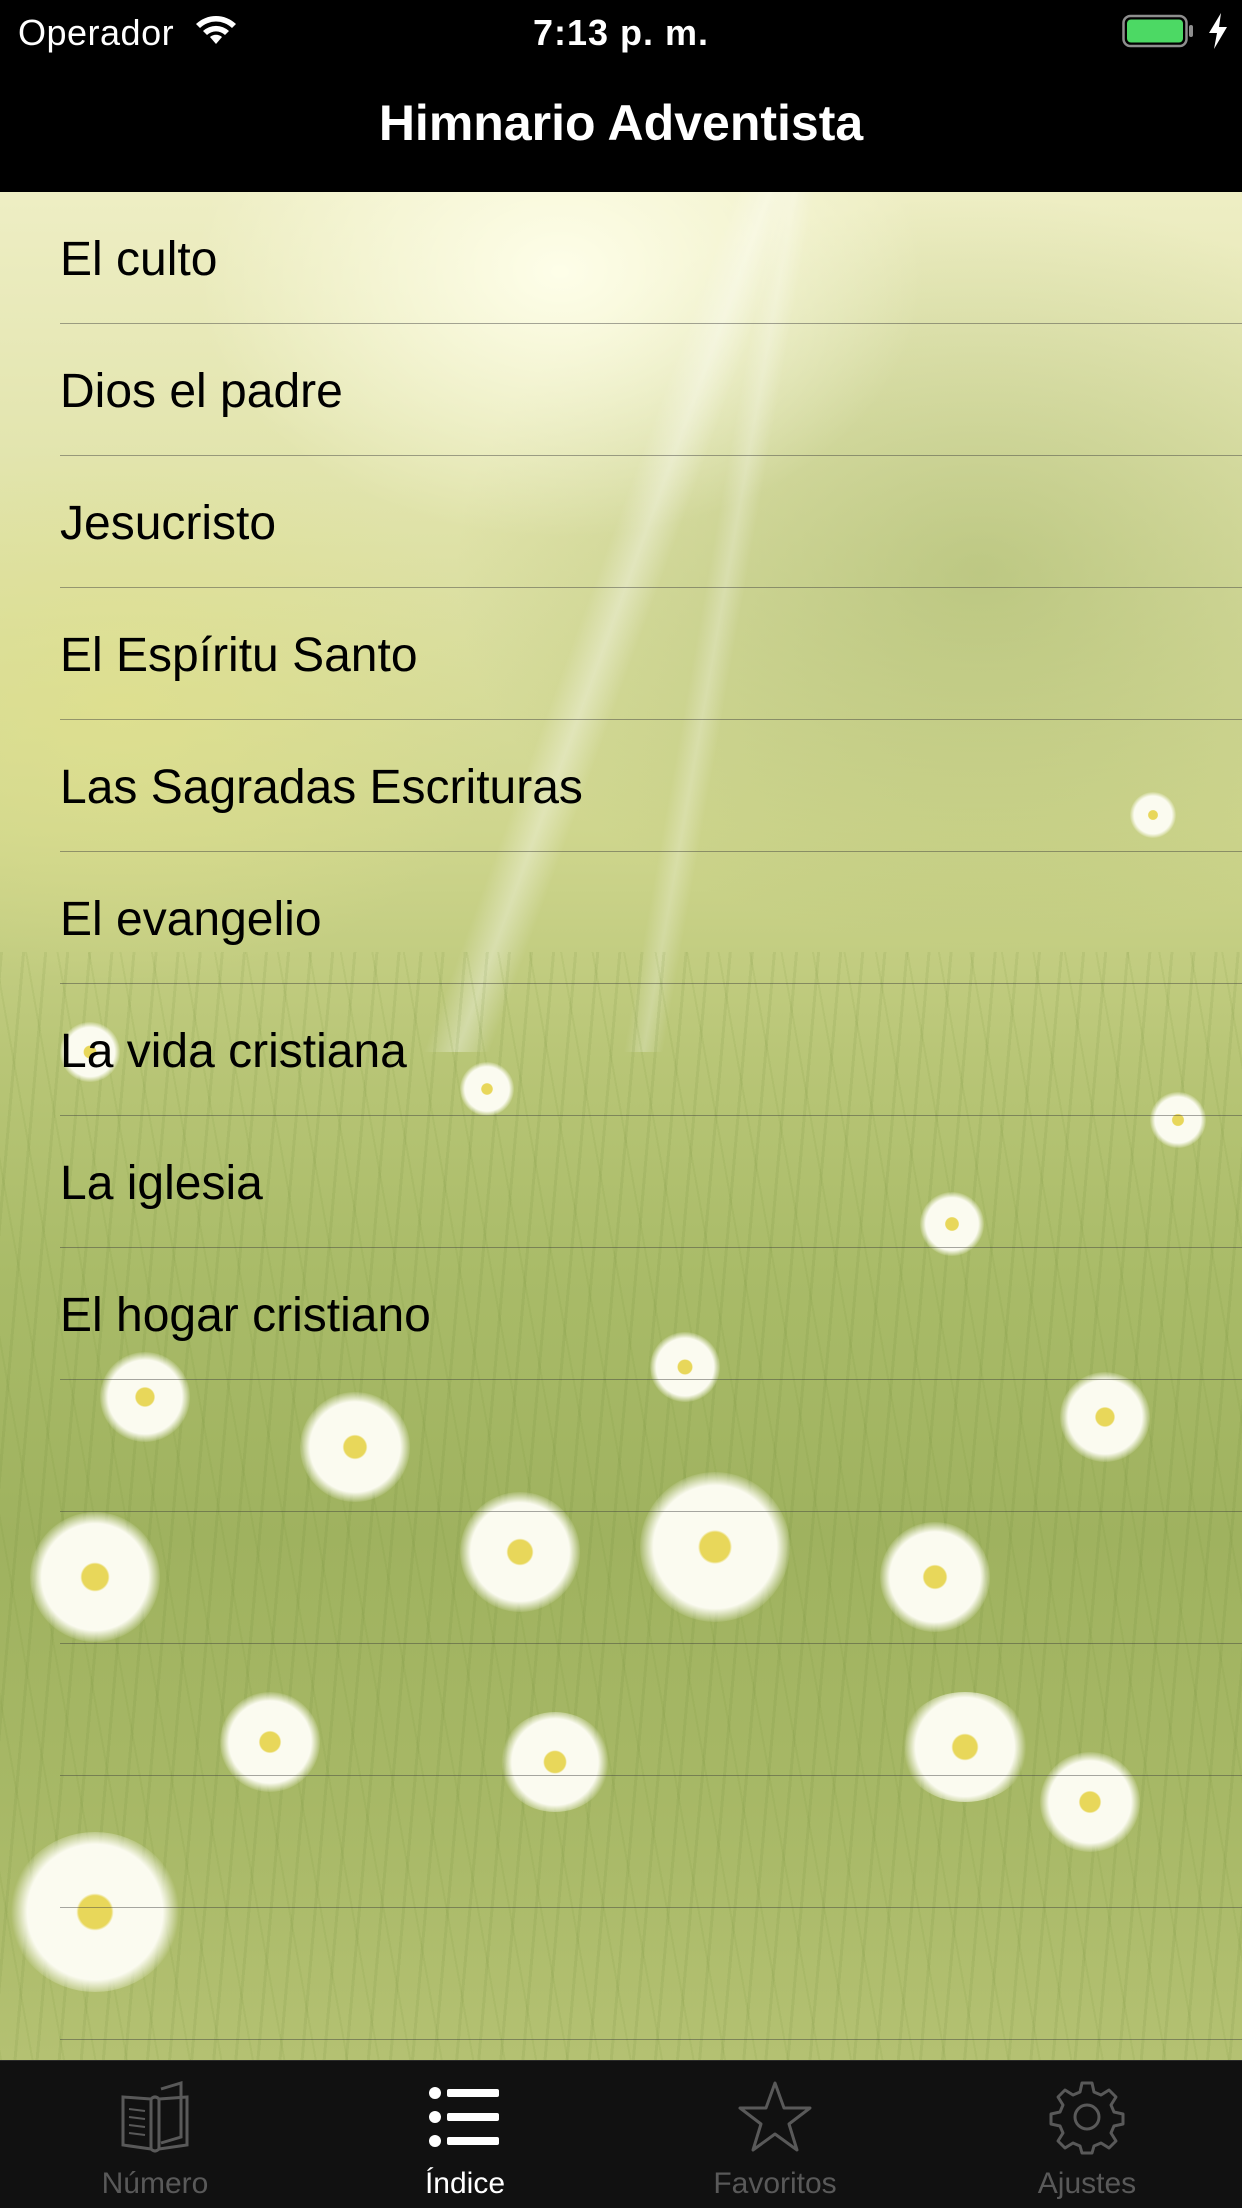  Describe the element at coordinates (233, 1051) in the screenshot. I see `list-item-label: La vida cristiana` at that location.